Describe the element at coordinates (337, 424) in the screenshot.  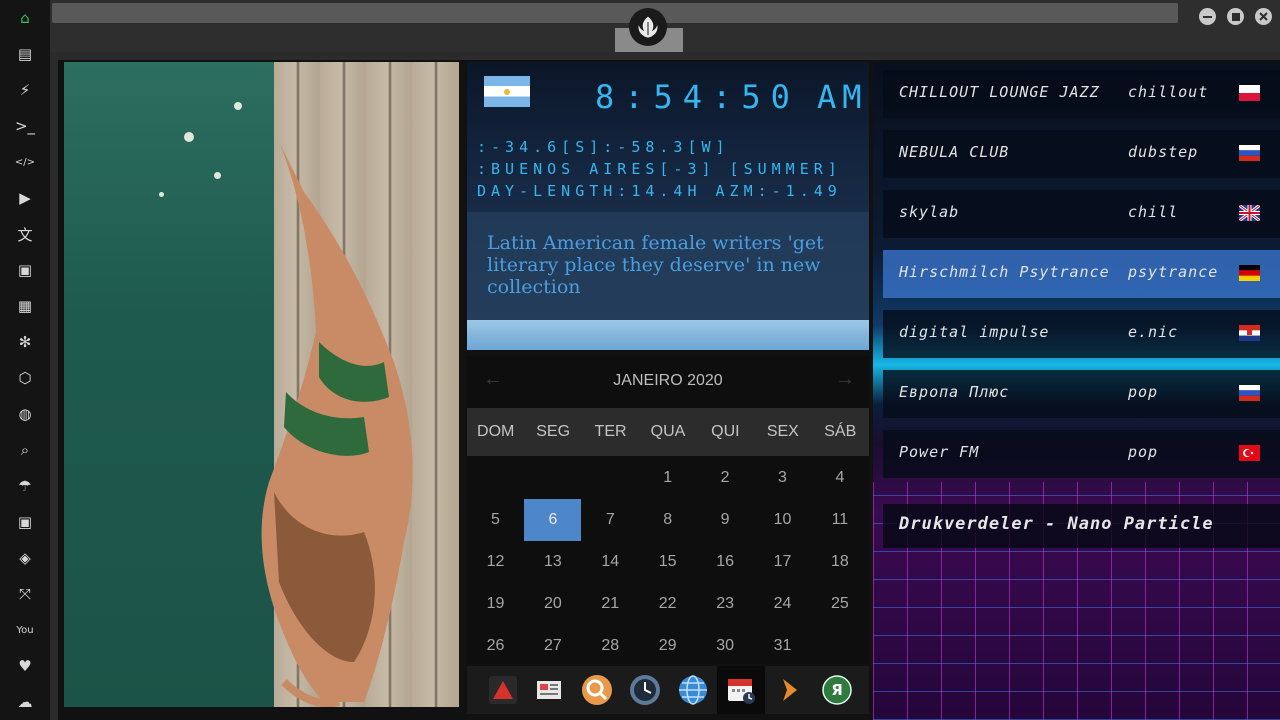
I see `photo-figure` at that location.